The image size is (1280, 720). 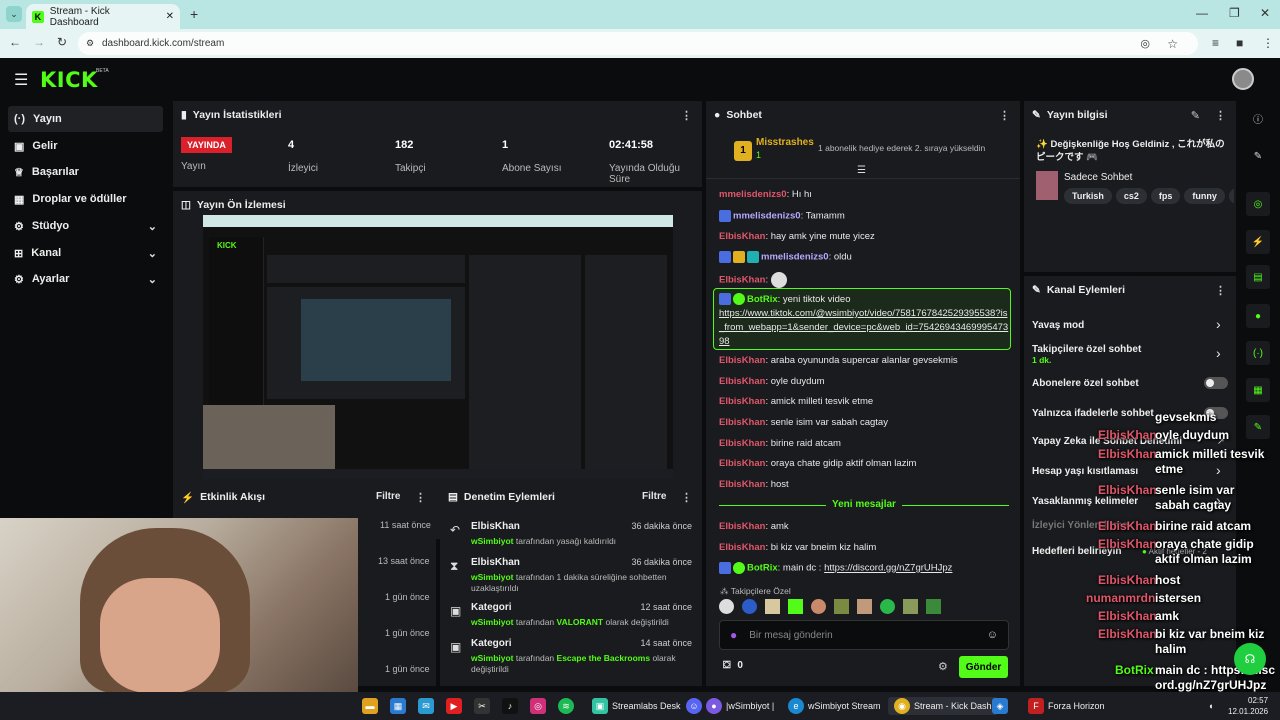 What do you see at coordinates (15, 42) in the screenshot?
I see `back-icon: ←` at bounding box center [15, 42].